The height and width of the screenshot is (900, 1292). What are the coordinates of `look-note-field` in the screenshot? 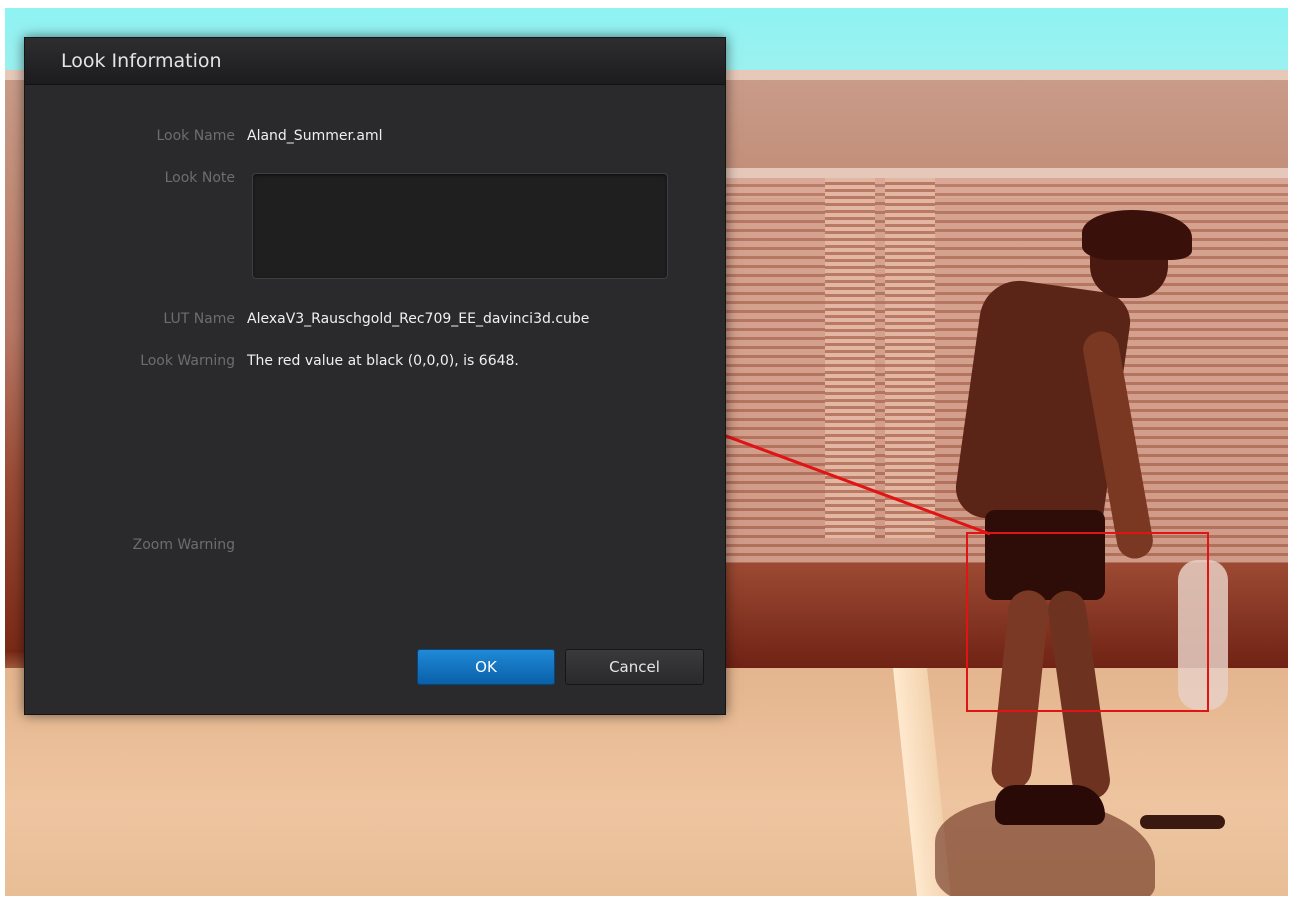 It's located at (460, 226).